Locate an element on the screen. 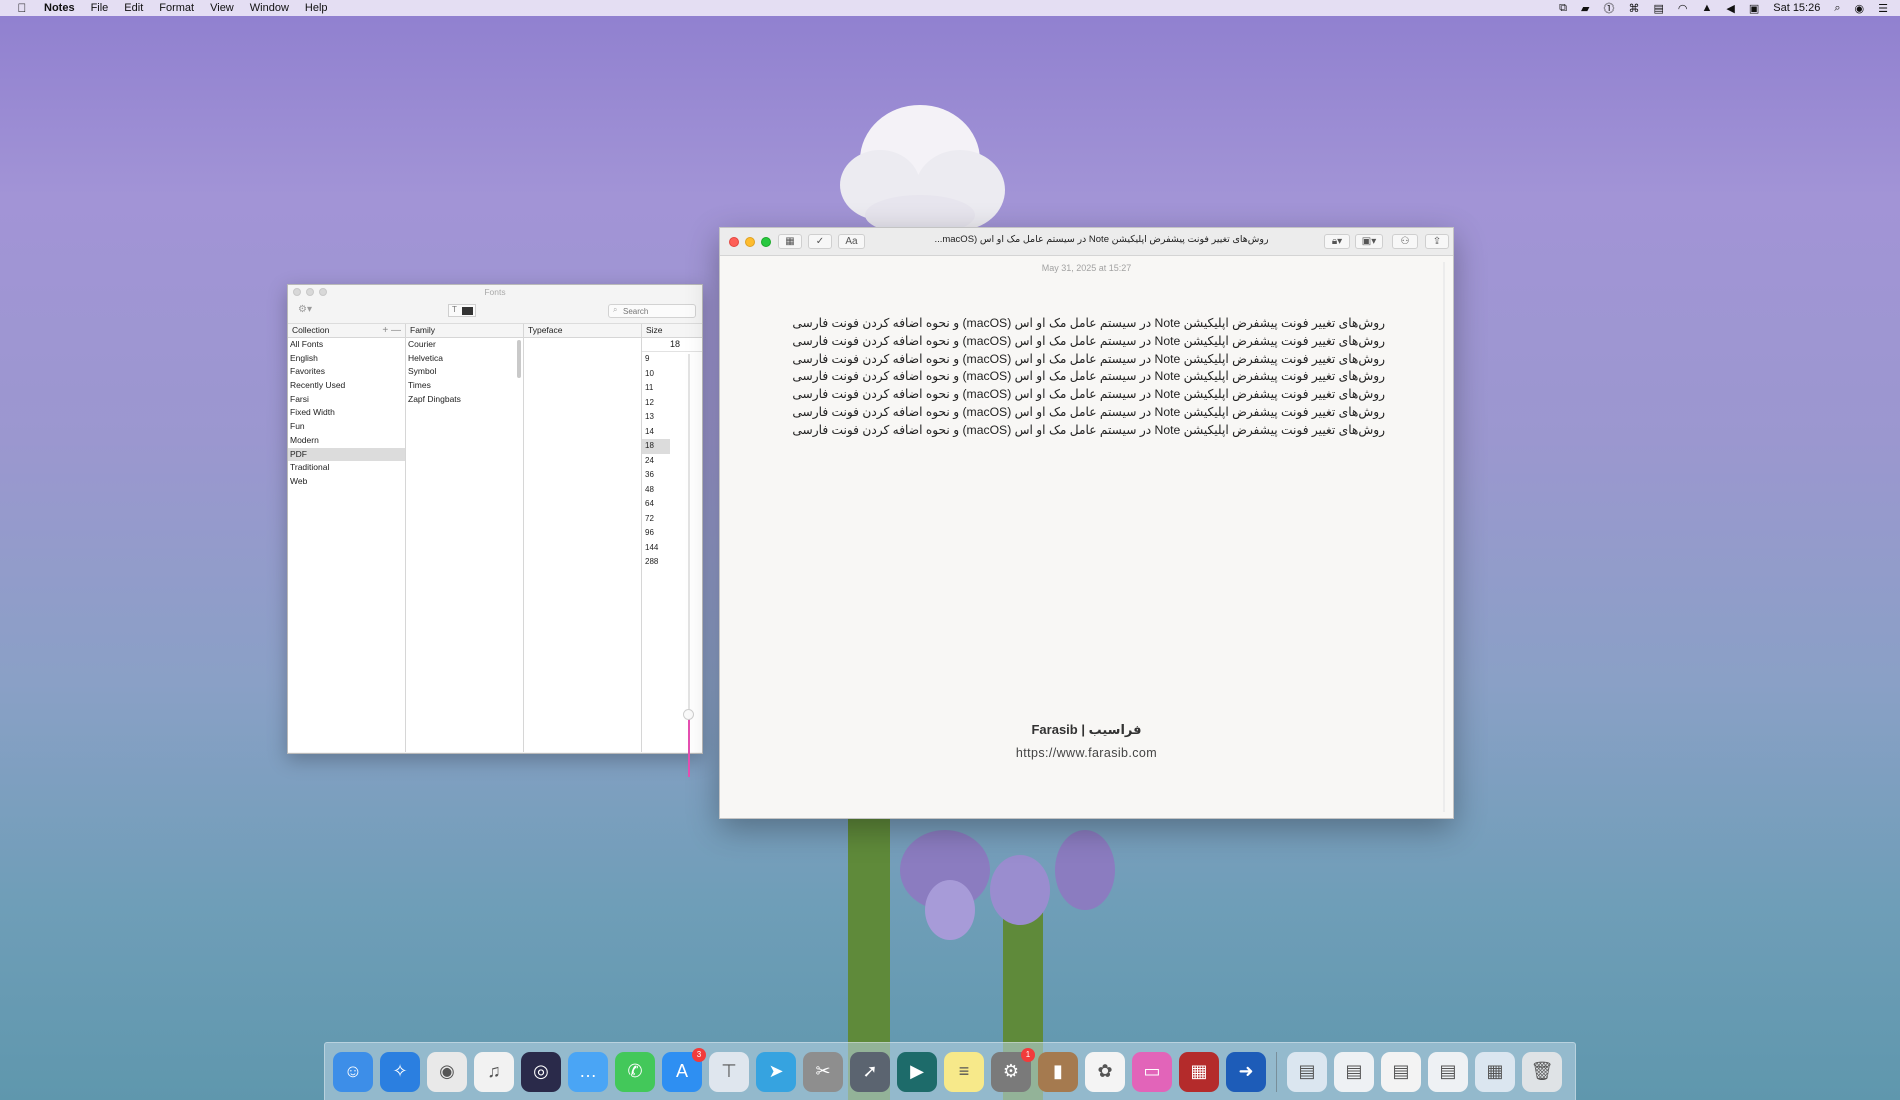 This screenshot has width=1900, height=1100. collection-item: Web is located at coordinates (346, 482).